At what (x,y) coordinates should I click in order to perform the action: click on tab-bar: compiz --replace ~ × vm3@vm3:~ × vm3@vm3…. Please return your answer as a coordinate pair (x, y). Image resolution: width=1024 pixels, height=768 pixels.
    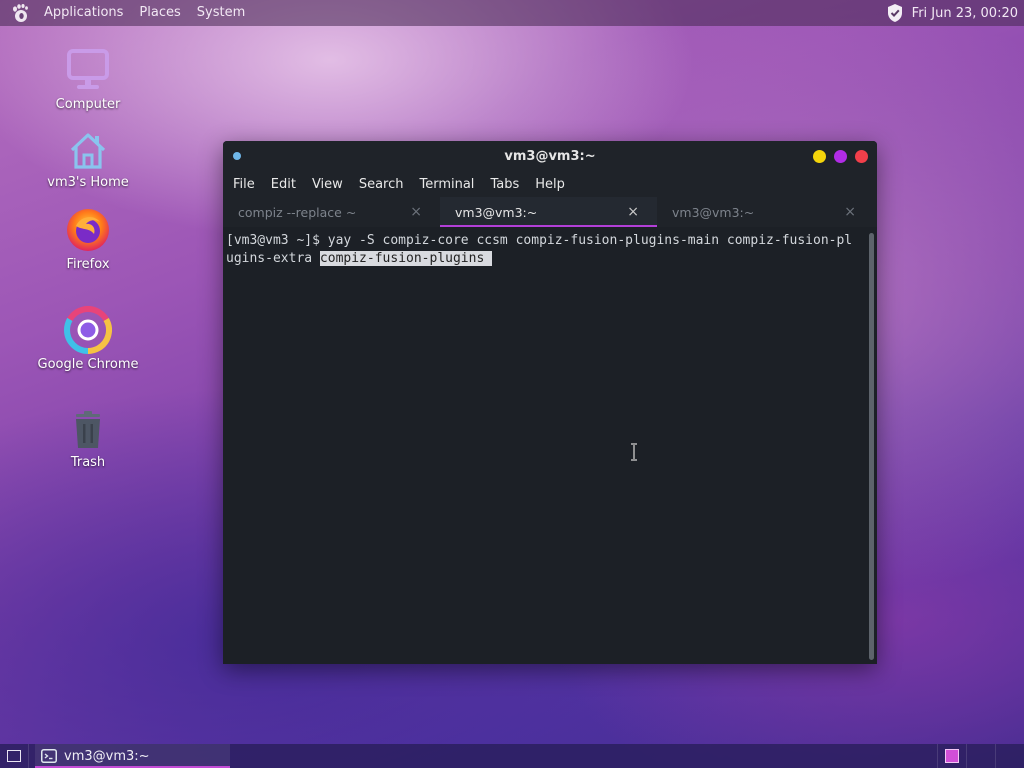
    Looking at the image, I should click on (550, 212).